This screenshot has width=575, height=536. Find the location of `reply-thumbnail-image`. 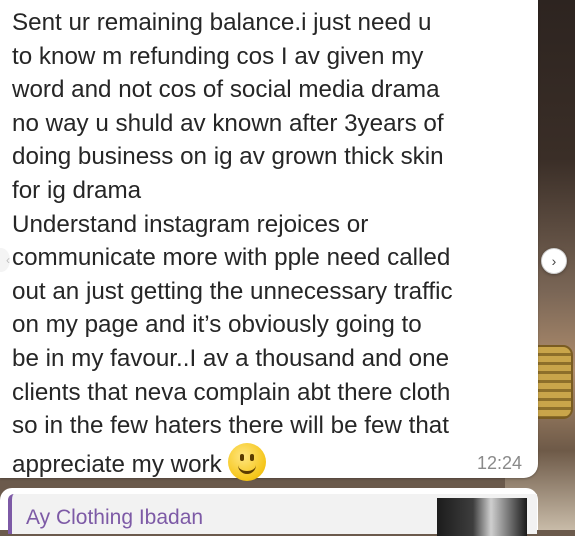

reply-thumbnail-image is located at coordinates (482, 517).